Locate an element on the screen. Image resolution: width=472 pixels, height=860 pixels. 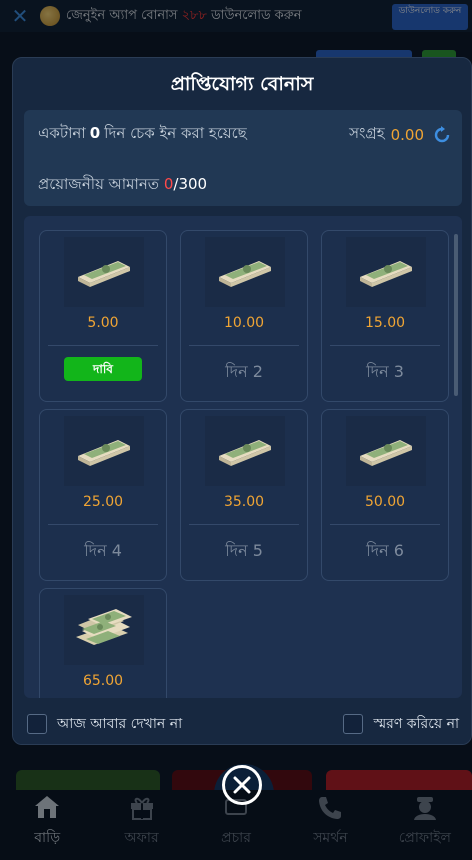
bonus-amount: 50.00 is located at coordinates (385, 502).